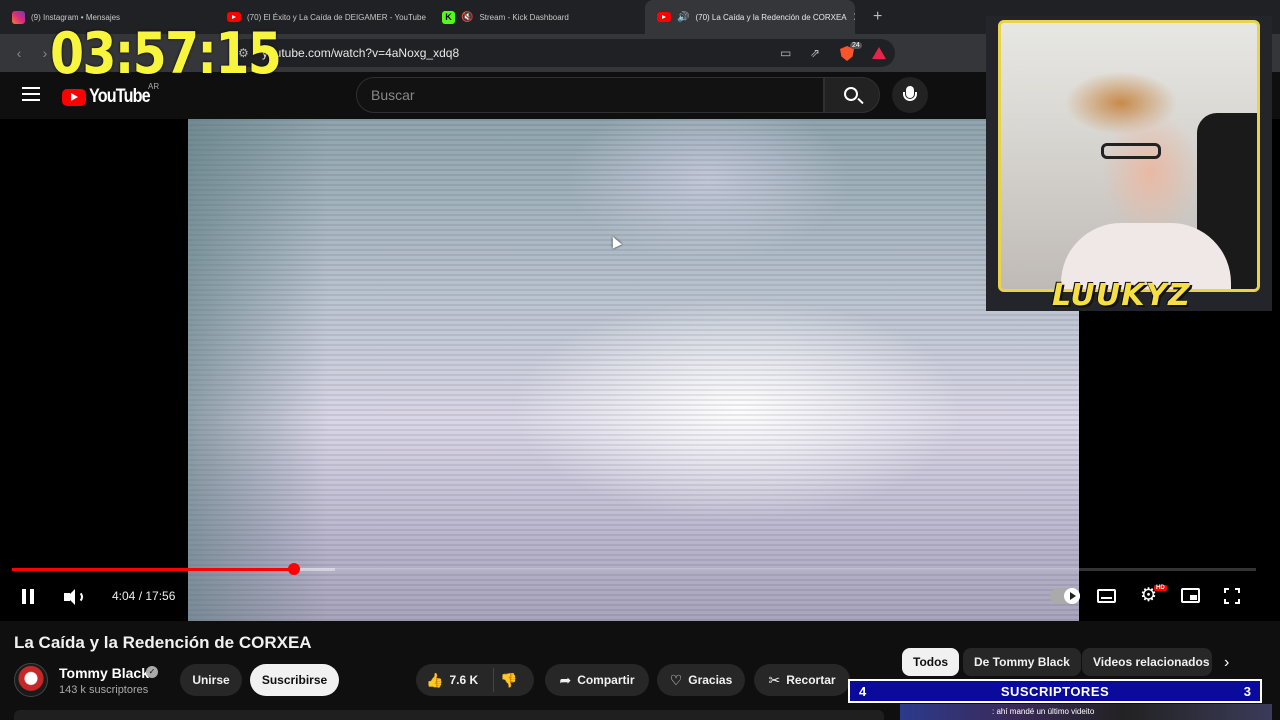  Describe the element at coordinates (104, 673) in the screenshot. I see `channel-name: Tommy Black` at that location.